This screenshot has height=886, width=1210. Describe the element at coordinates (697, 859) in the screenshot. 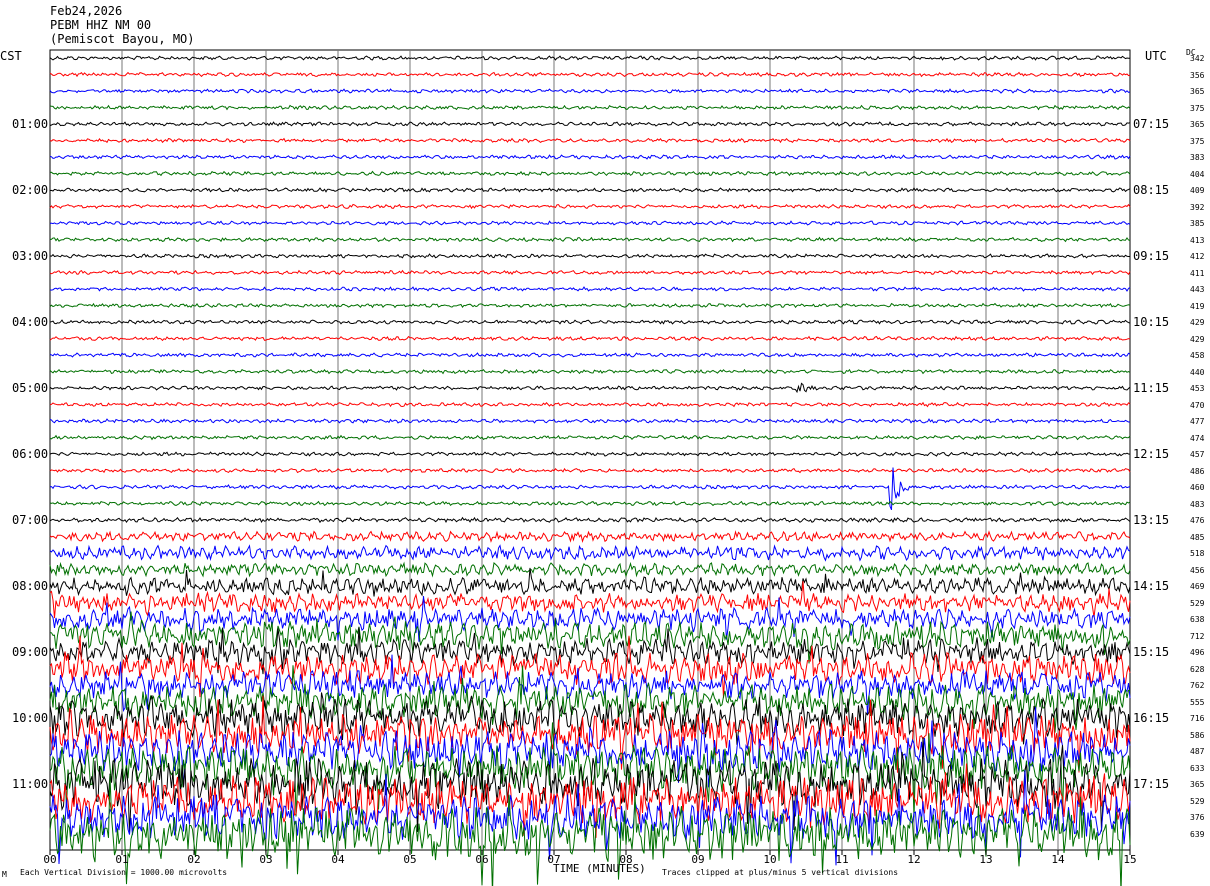

I see `x-tick-label: 09` at that location.